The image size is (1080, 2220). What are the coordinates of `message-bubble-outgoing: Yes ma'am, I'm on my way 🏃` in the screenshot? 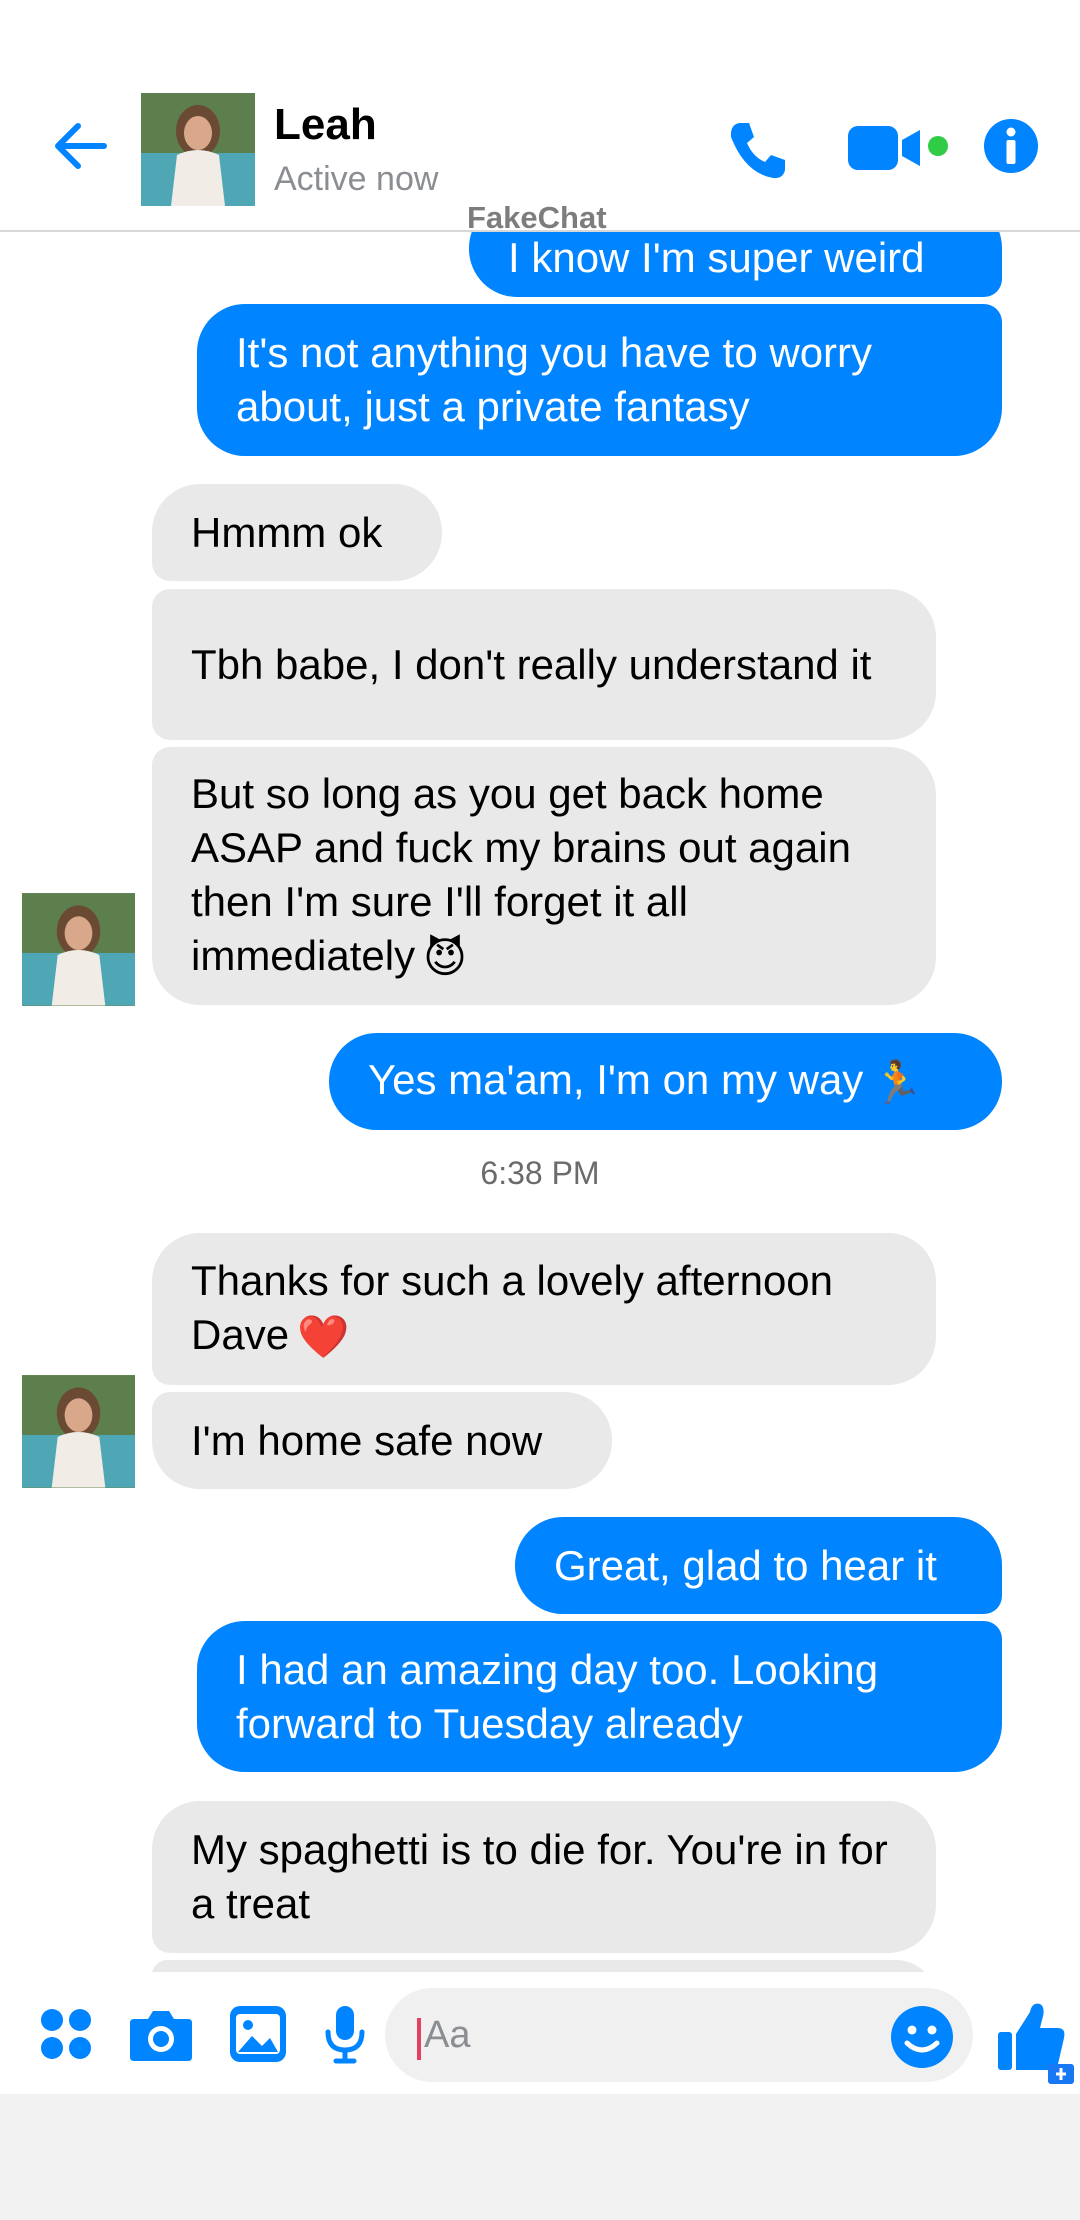 It's located at (665, 1081).